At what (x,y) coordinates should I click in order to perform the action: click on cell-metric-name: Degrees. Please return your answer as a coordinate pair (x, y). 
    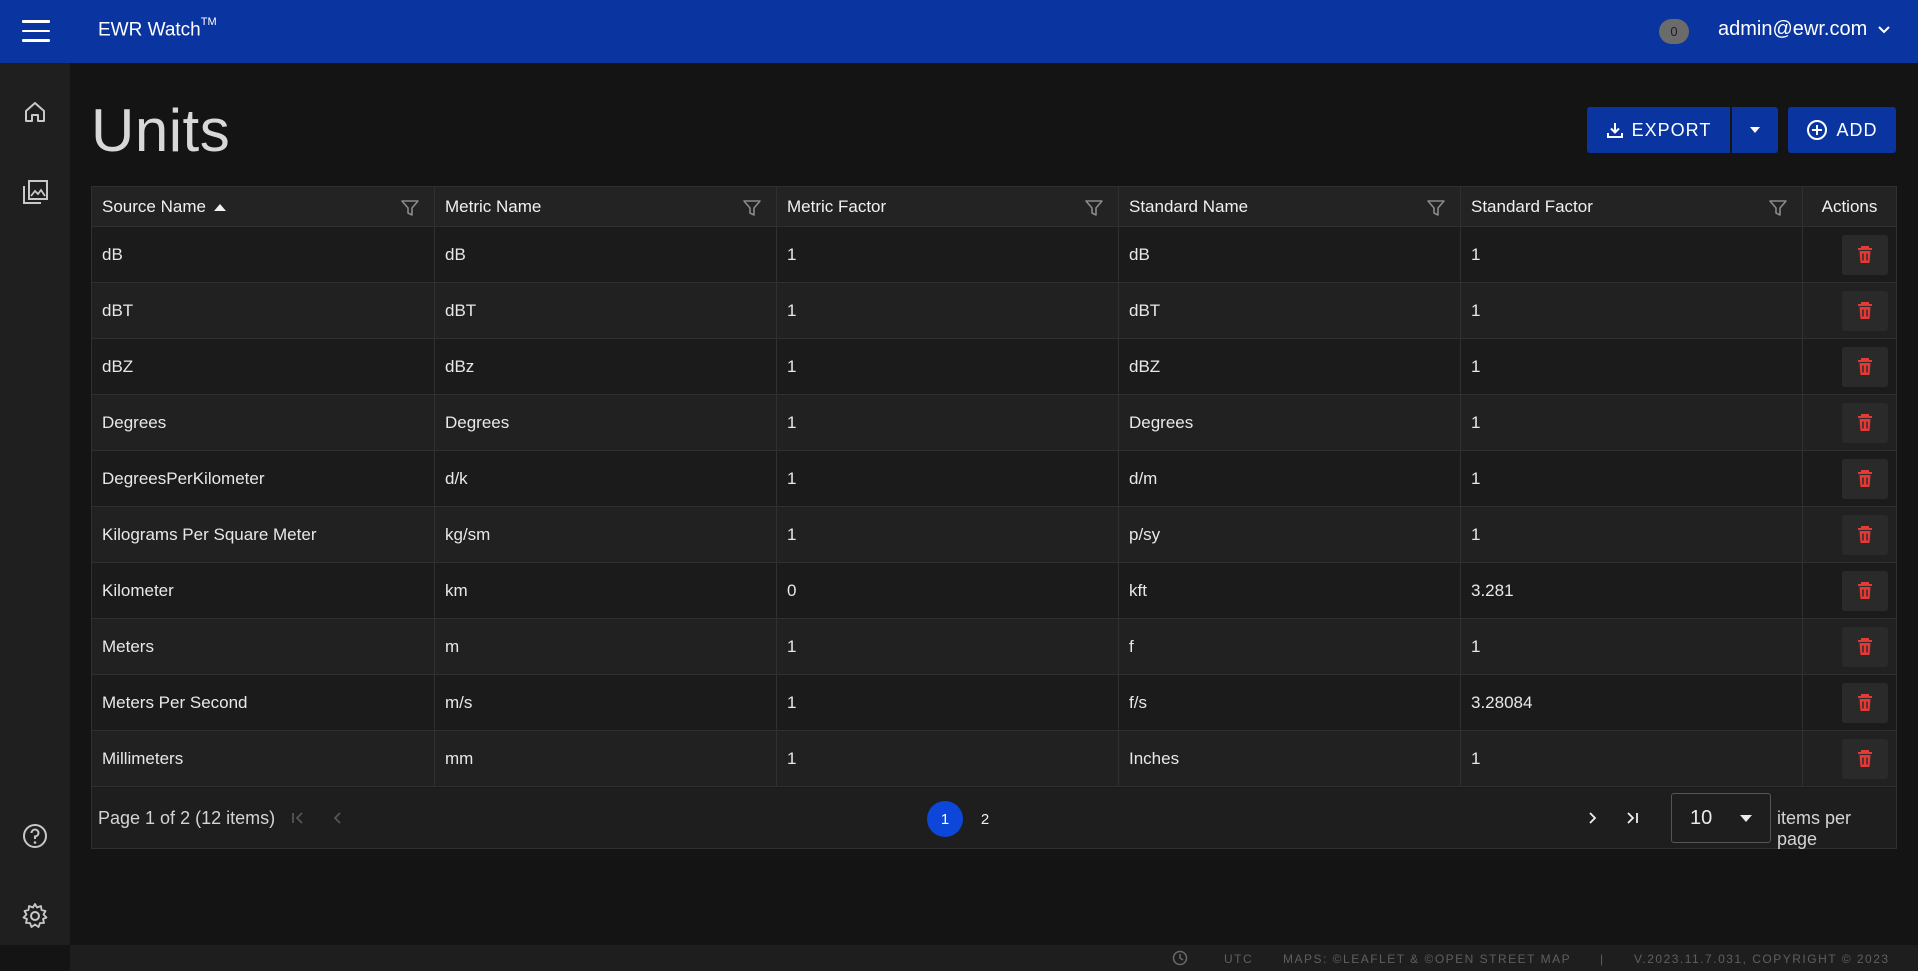
    Looking at the image, I should click on (606, 422).